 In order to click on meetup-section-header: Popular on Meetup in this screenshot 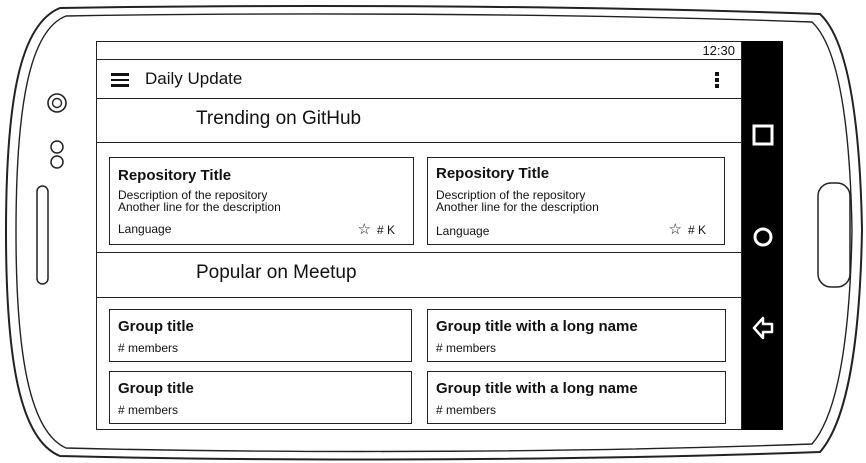, I will do `click(419, 275)`.